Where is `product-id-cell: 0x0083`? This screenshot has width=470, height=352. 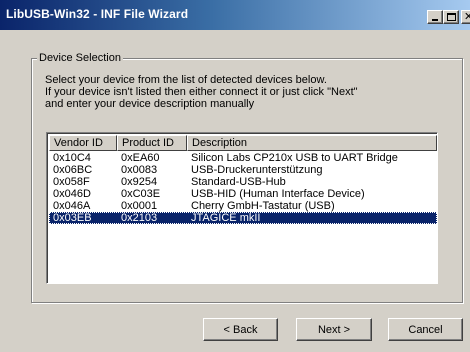
product-id-cell: 0x0083 is located at coordinates (139, 170).